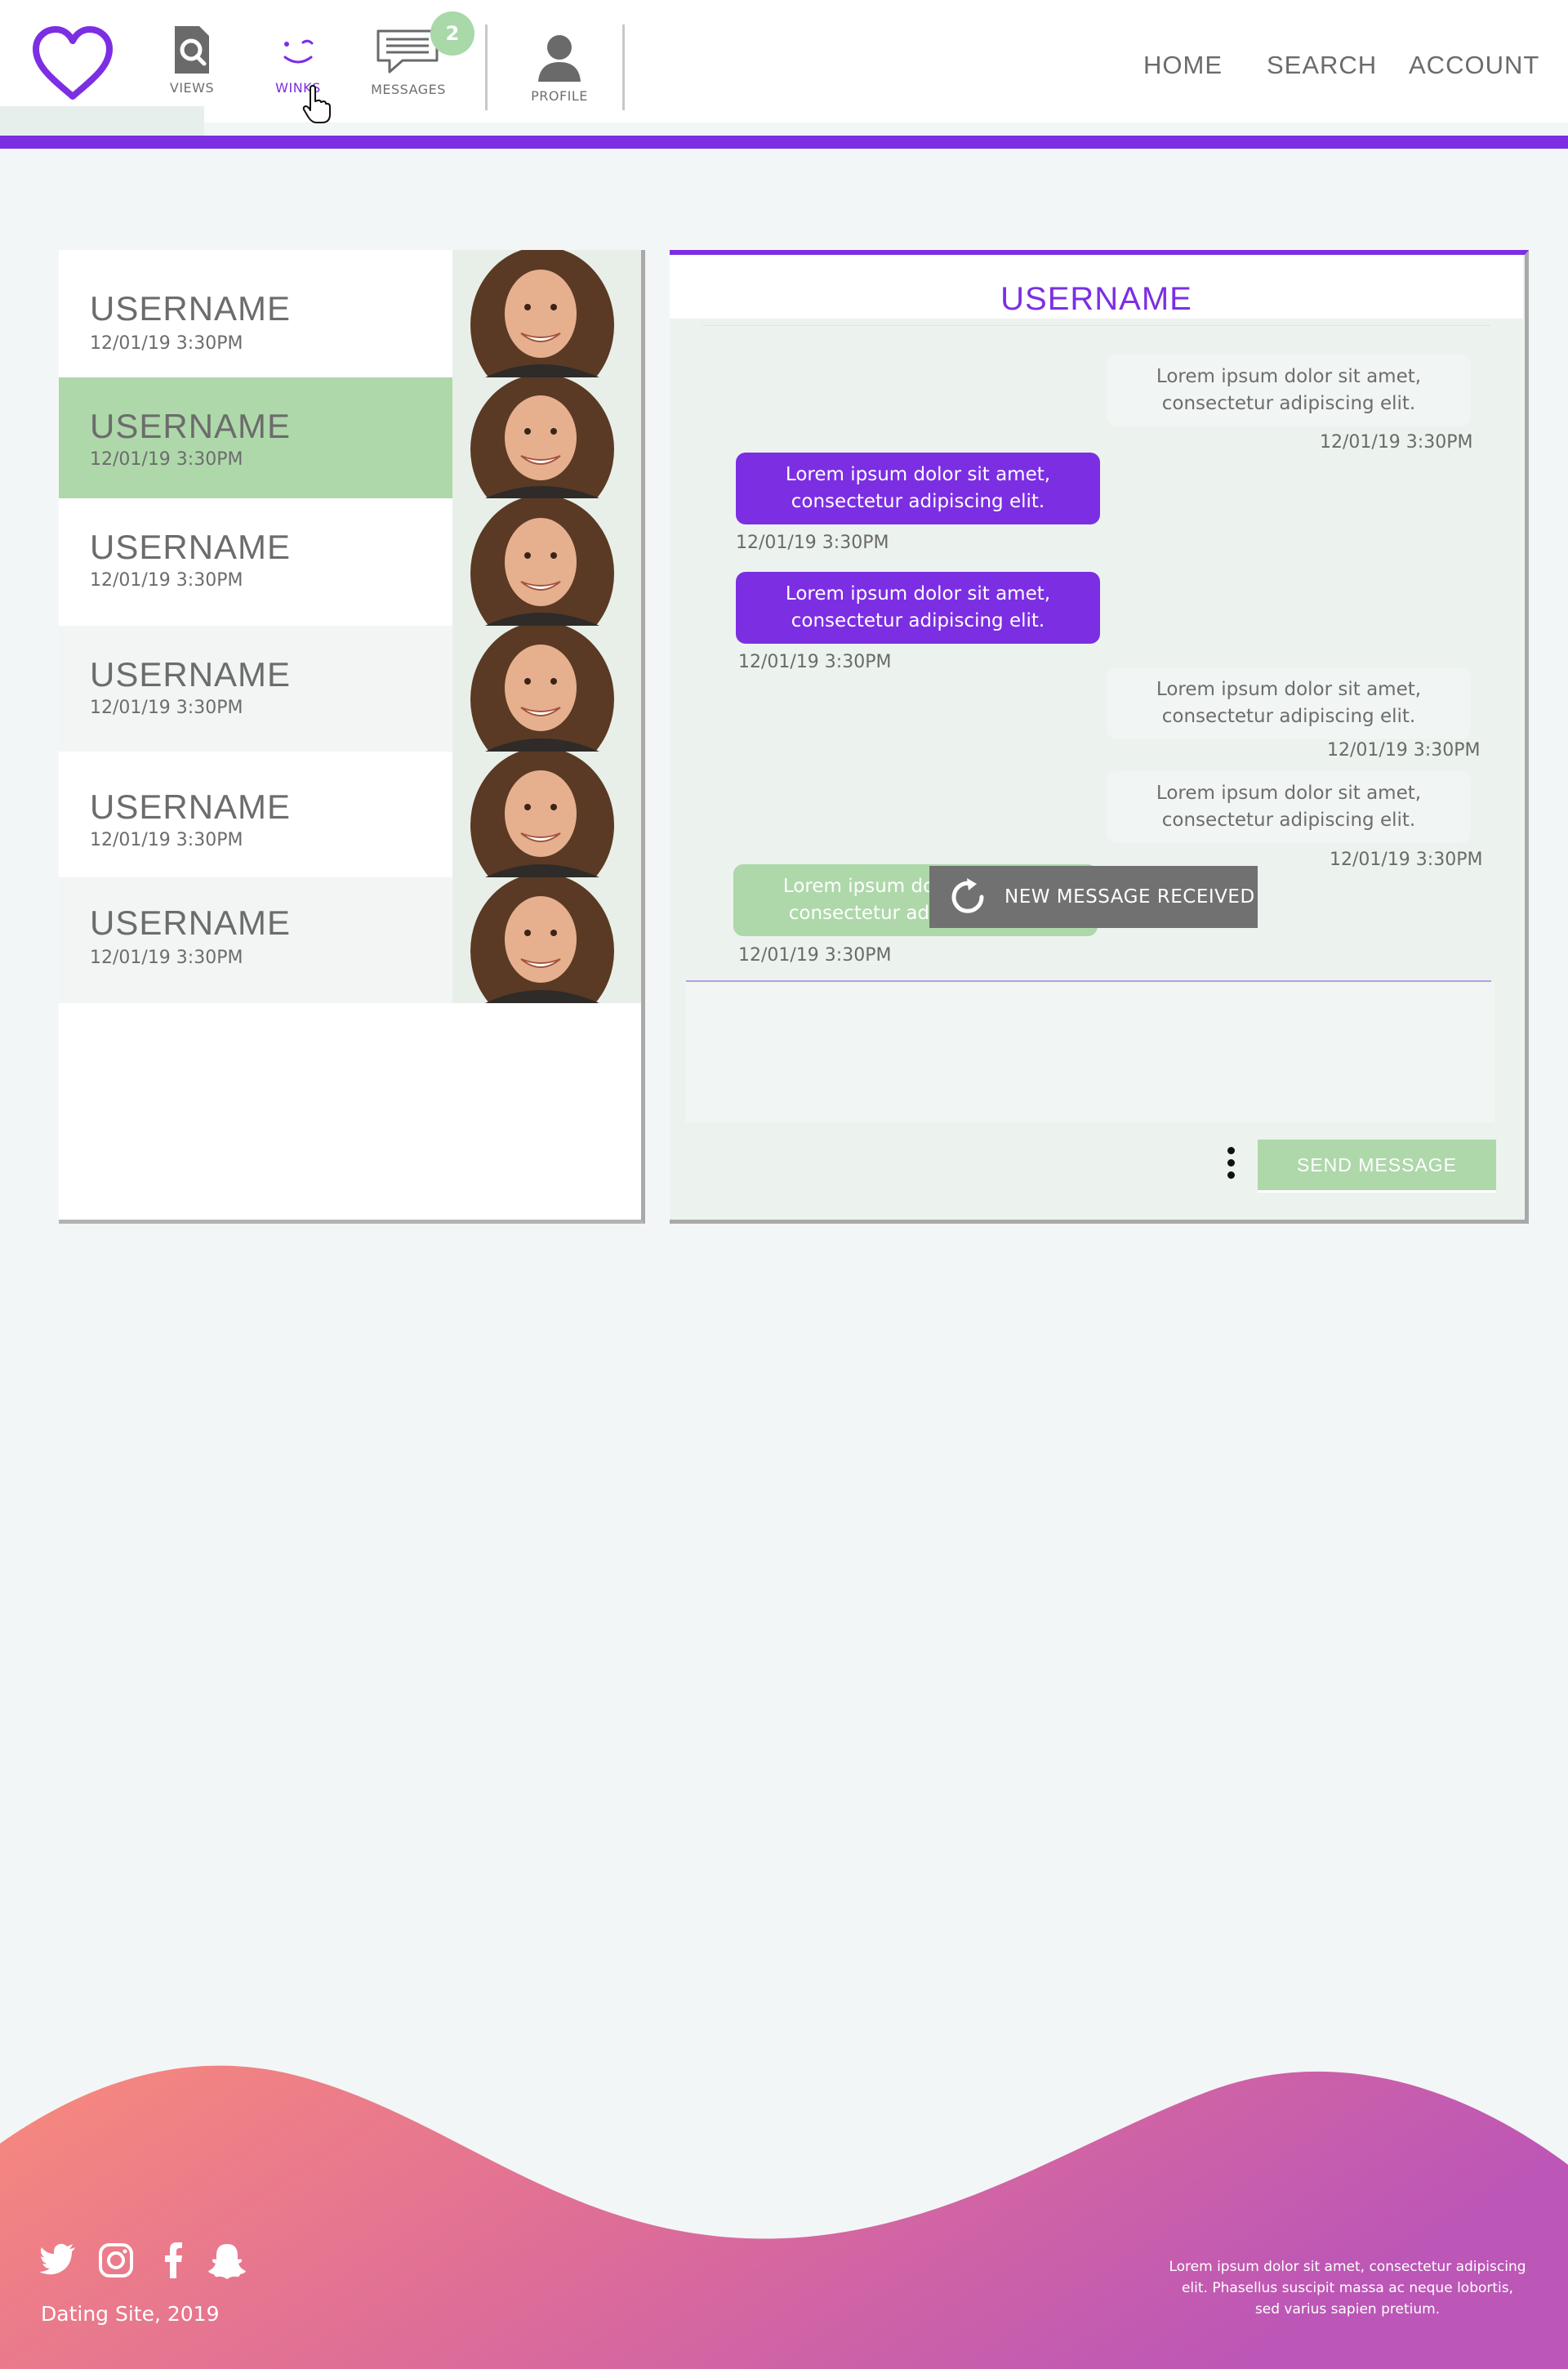 This screenshot has width=1568, height=2369. Describe the element at coordinates (784, 142) in the screenshot. I see `header-accent-line` at that location.